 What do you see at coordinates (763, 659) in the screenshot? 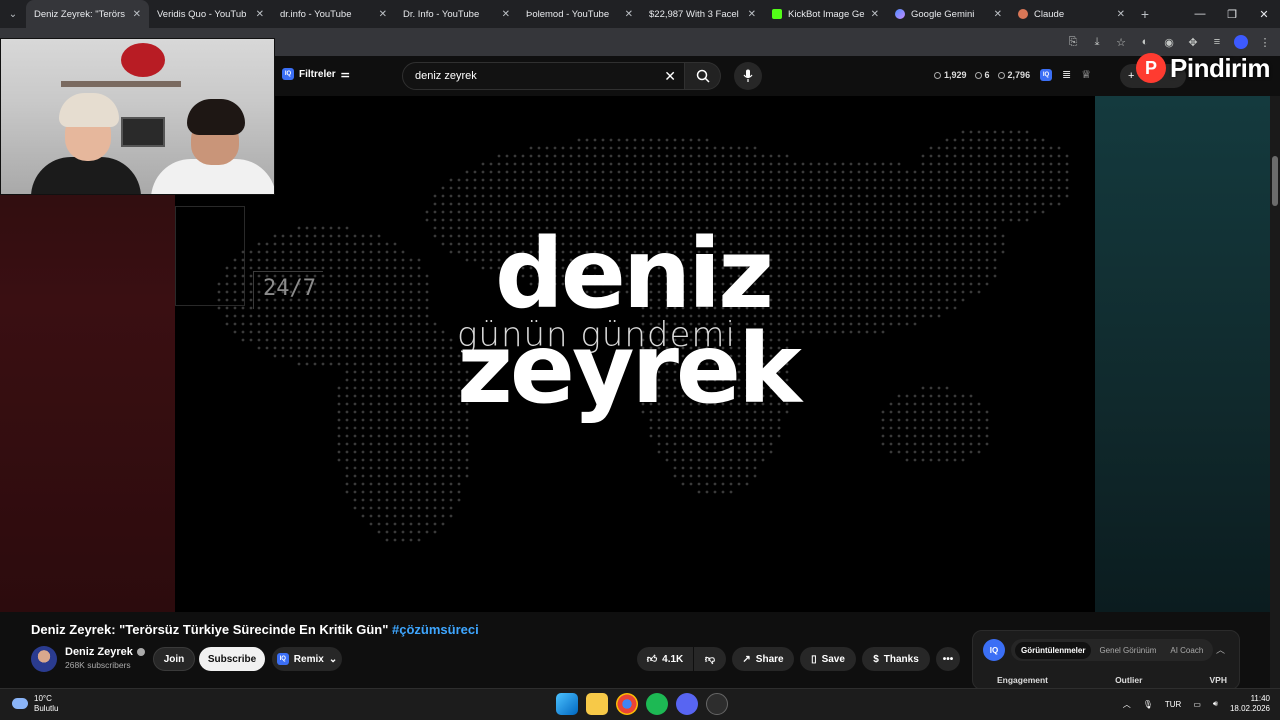
I see `share-button: ↗ Share` at bounding box center [763, 659].